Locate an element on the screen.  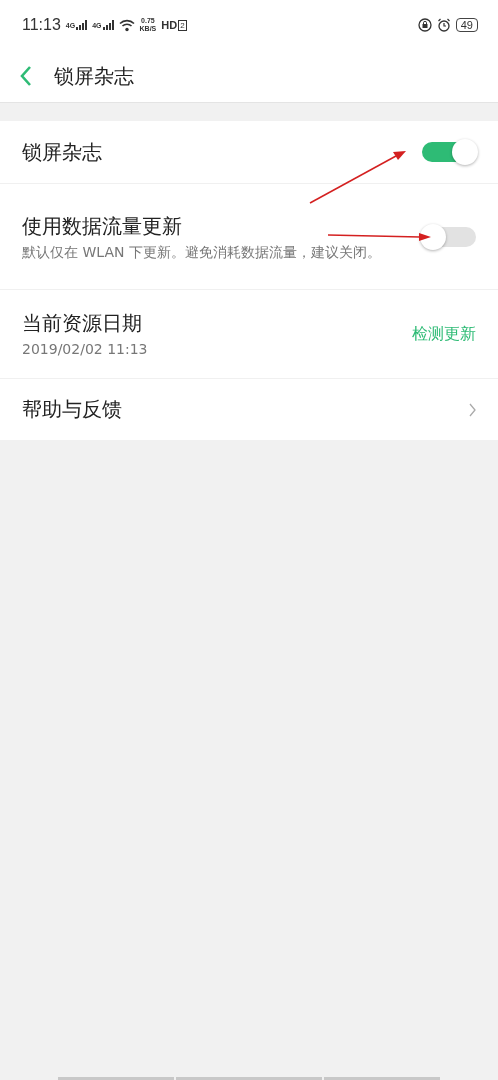
chevron-right-icon is located at coordinates (472, 409).